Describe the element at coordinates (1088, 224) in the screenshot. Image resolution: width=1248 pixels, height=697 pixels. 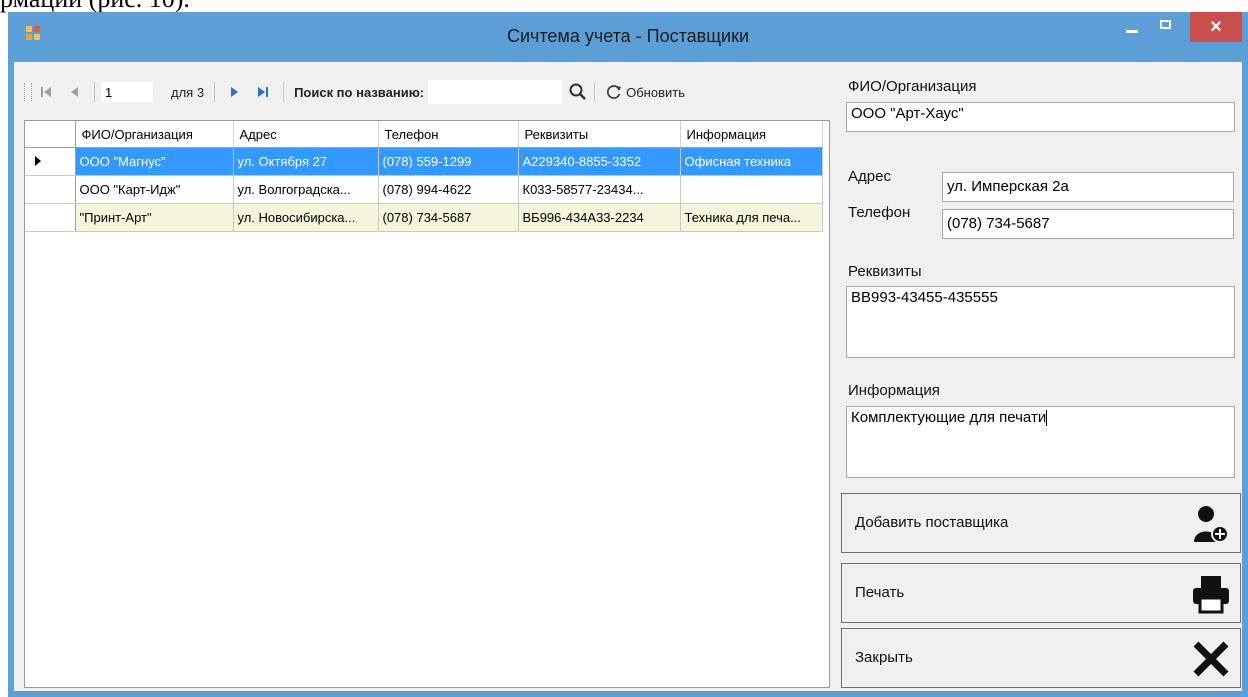
I see `phone-field: (078) 734-5687` at that location.